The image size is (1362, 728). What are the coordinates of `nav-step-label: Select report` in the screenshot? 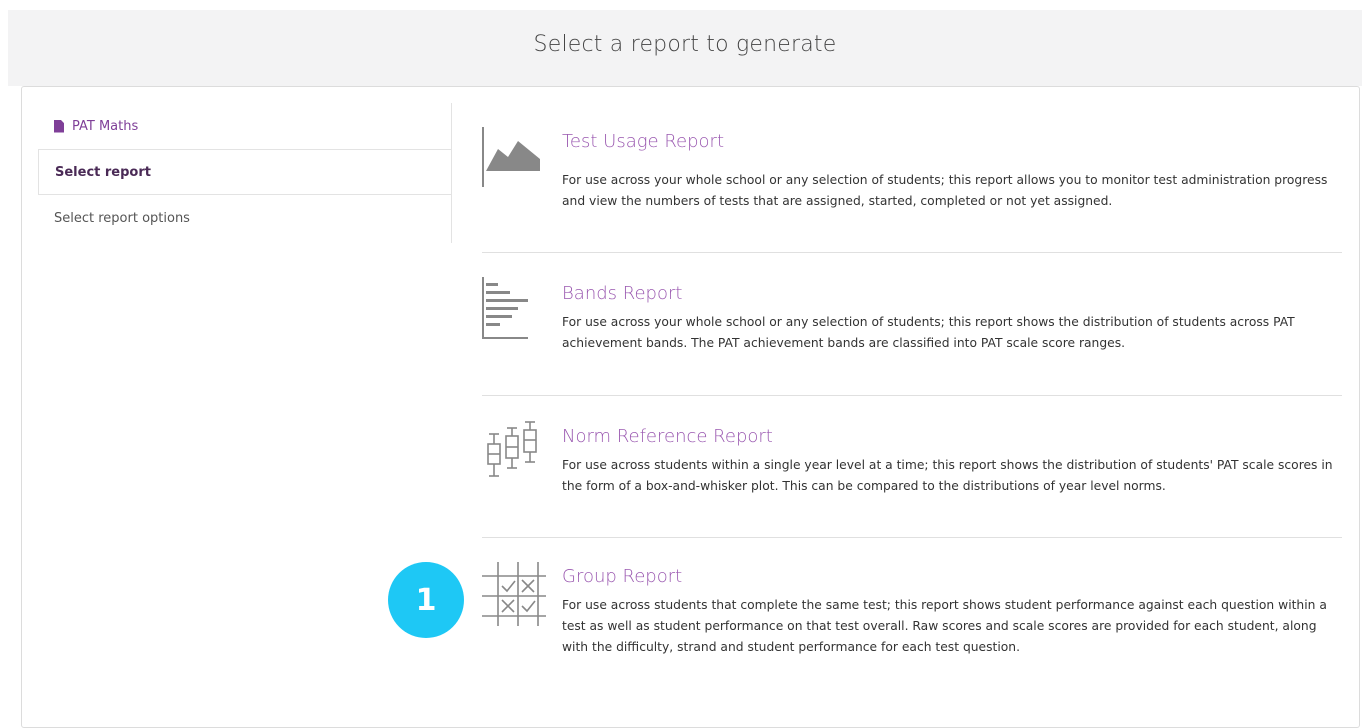 It's located at (103, 172).